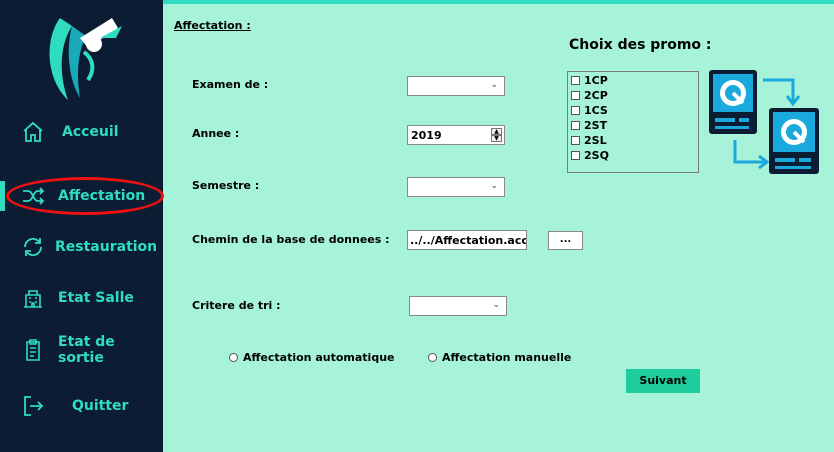  I want to click on promo-item-1cs: 1CS, so click(633, 110).